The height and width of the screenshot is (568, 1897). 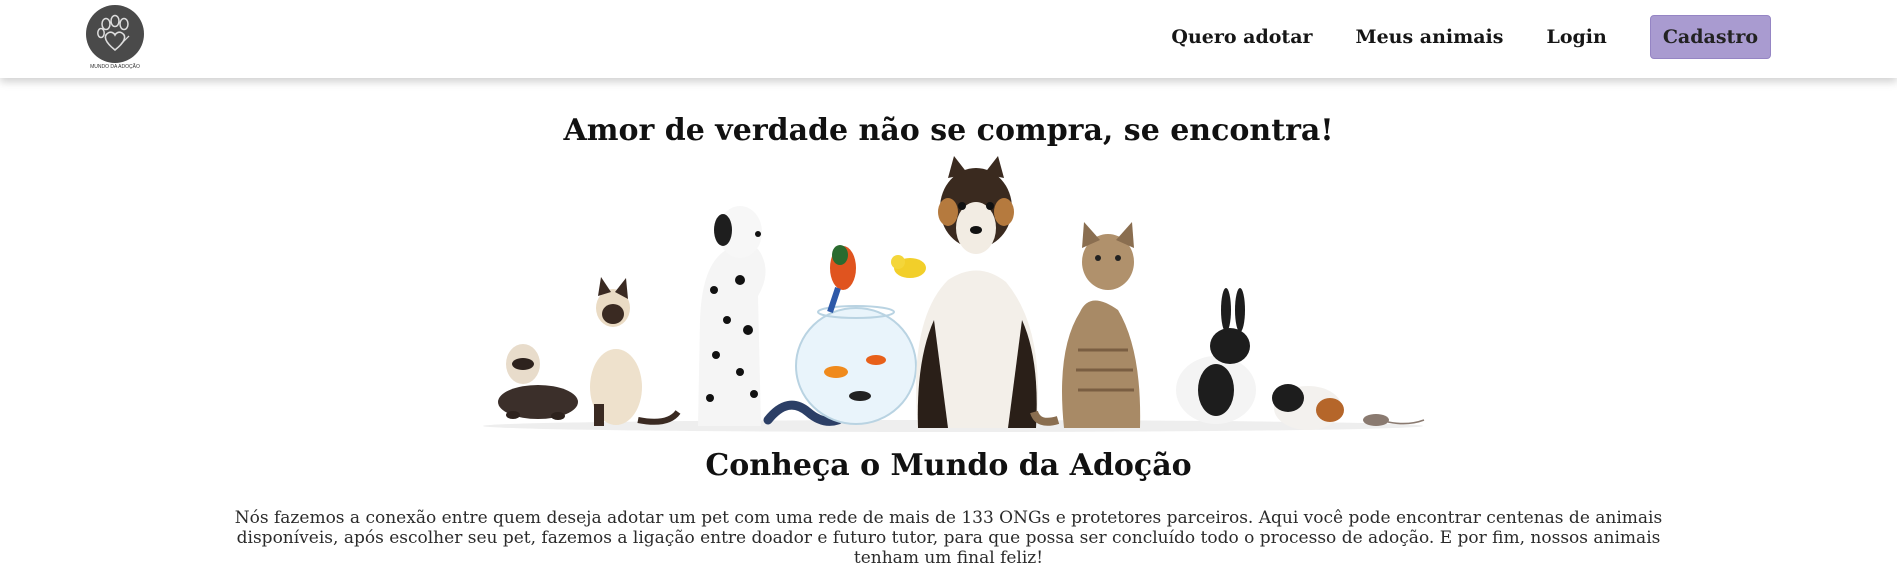 I want to click on siamese-cat-figure, so click(x=635, y=351).